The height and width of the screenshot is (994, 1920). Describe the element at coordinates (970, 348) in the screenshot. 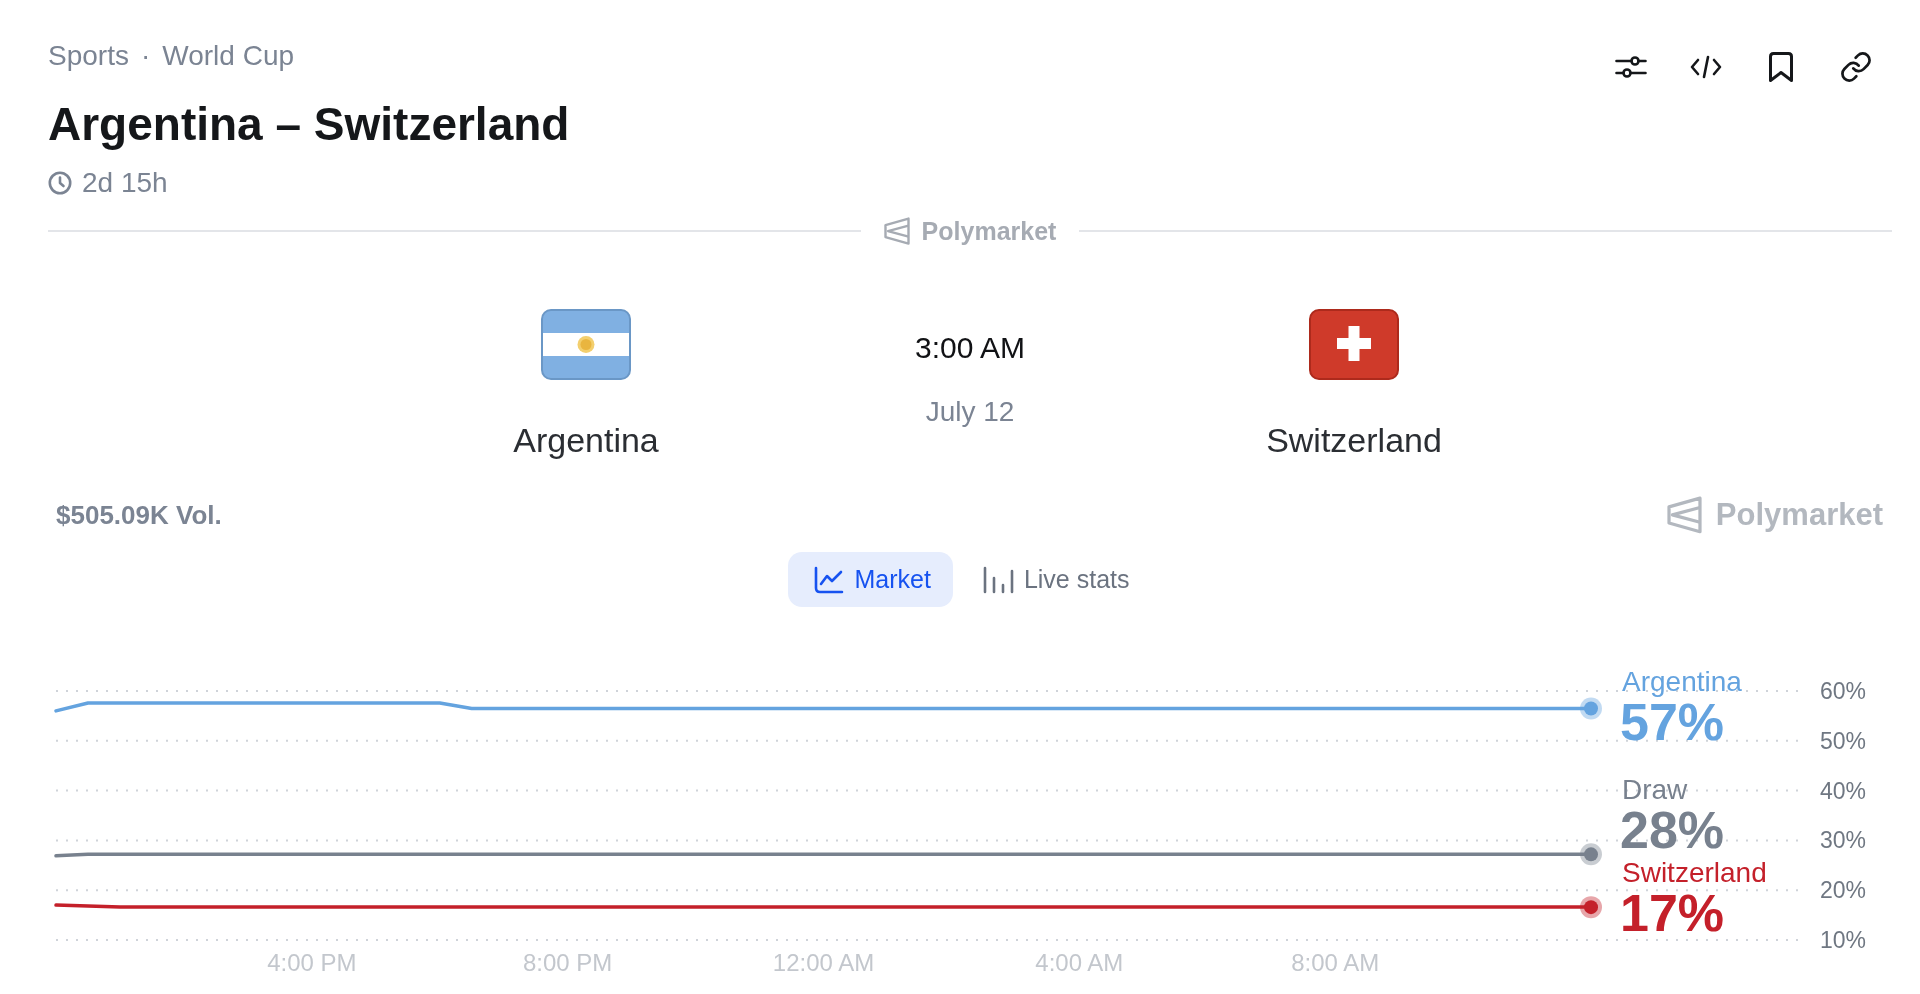

I see `match-time: 3:00 AM` at that location.